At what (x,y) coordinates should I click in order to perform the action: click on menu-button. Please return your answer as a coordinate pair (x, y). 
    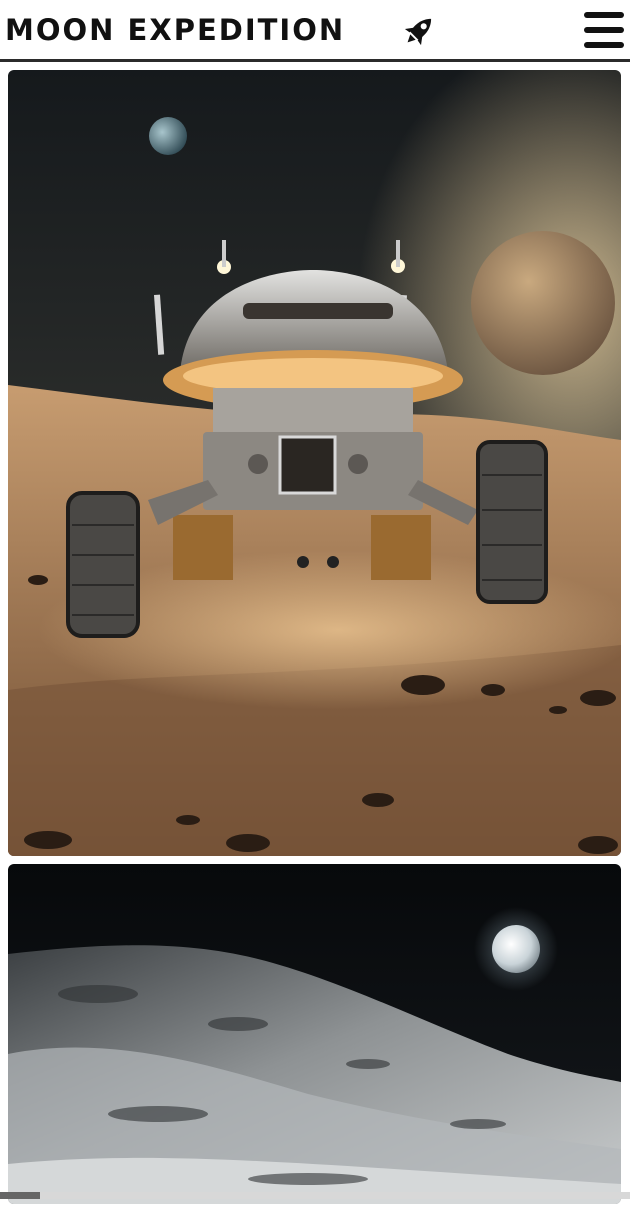
    Looking at the image, I should click on (603, 30).